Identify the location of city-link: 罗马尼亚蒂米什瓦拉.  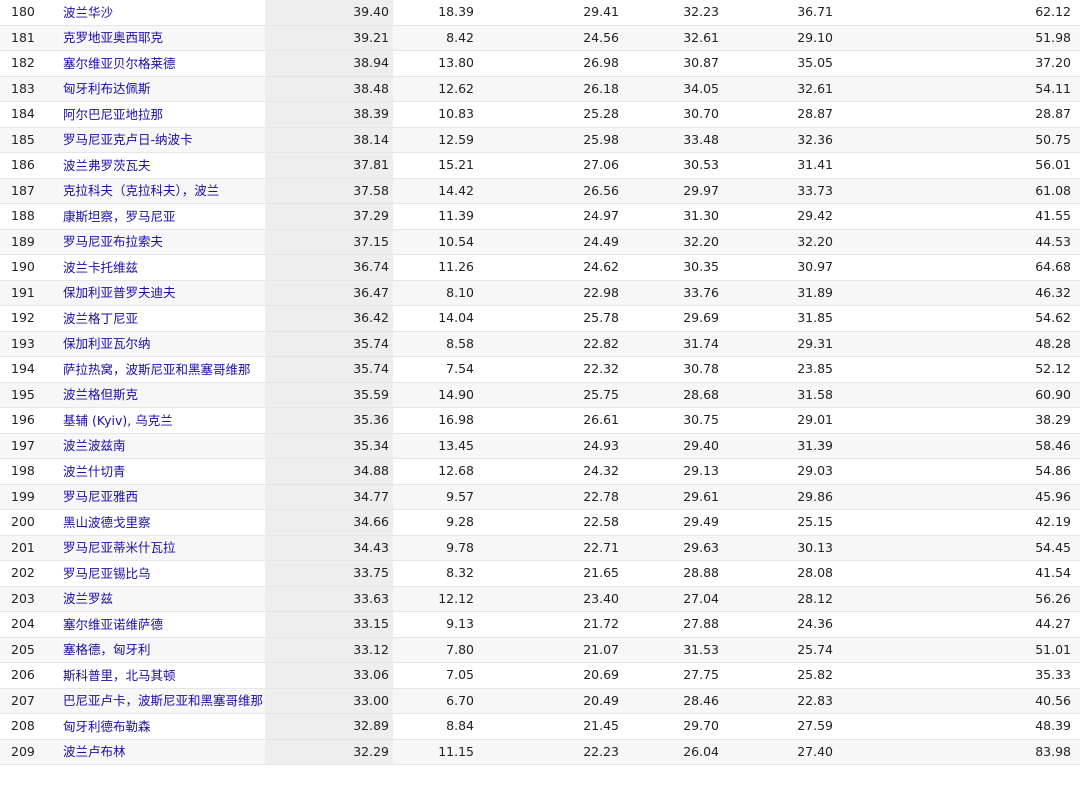
(119, 547).